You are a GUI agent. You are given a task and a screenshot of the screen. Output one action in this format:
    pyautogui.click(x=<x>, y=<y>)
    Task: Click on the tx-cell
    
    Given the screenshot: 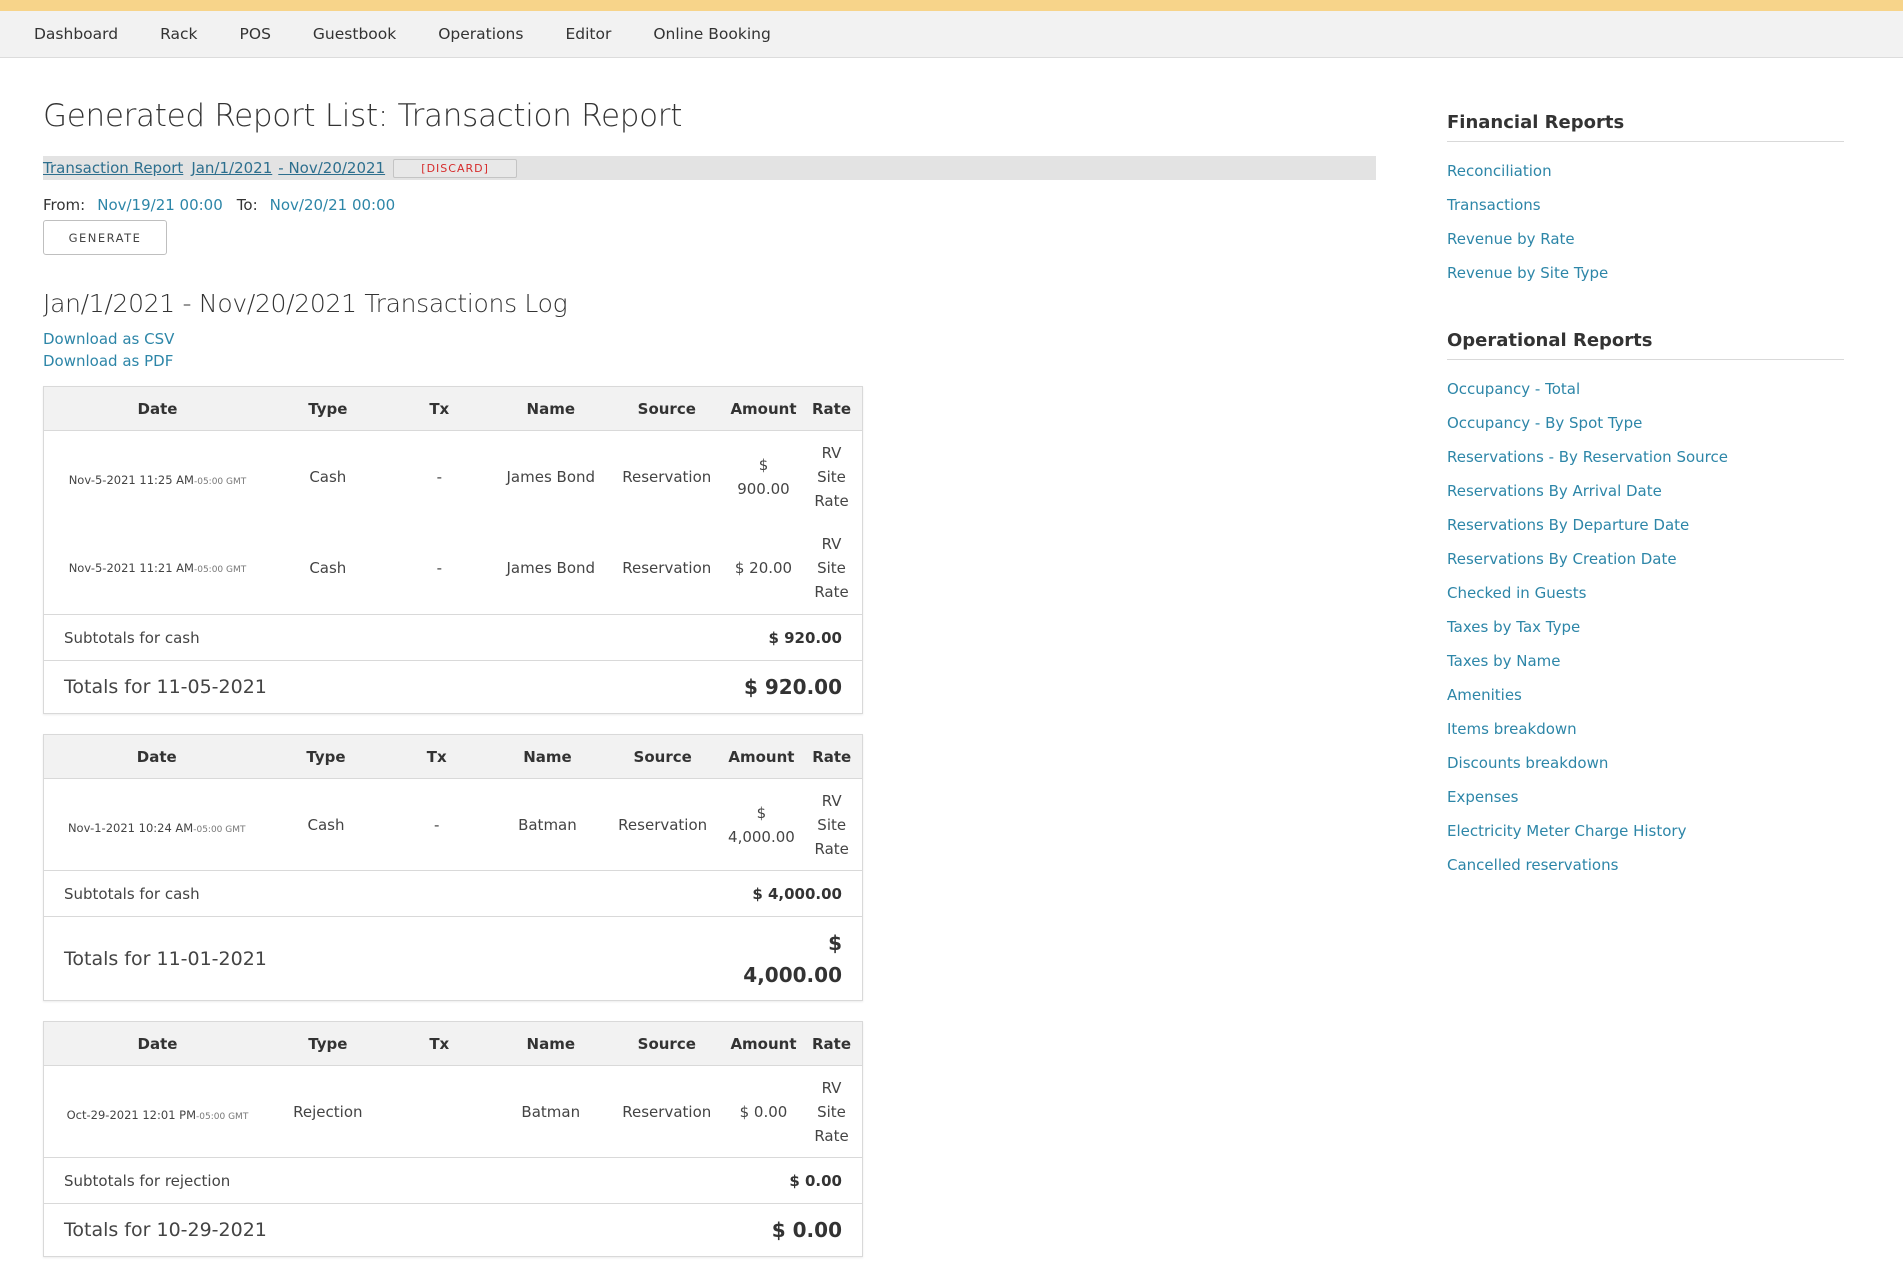 What is the action you would take?
    pyautogui.click(x=439, y=1112)
    